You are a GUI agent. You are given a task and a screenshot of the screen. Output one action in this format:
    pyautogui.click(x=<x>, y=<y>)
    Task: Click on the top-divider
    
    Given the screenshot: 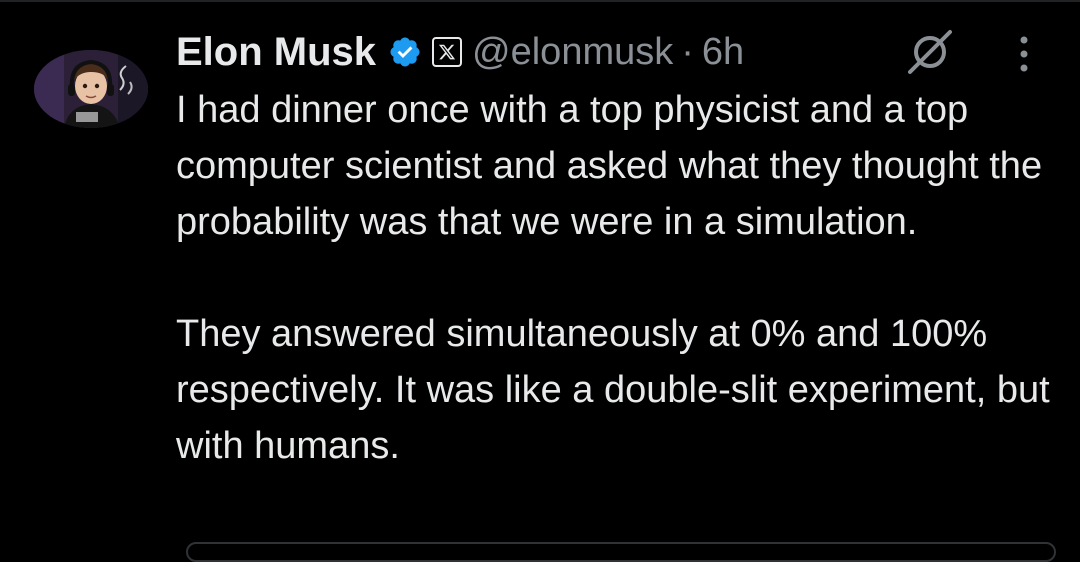 What is the action you would take?
    pyautogui.click(x=540, y=1)
    